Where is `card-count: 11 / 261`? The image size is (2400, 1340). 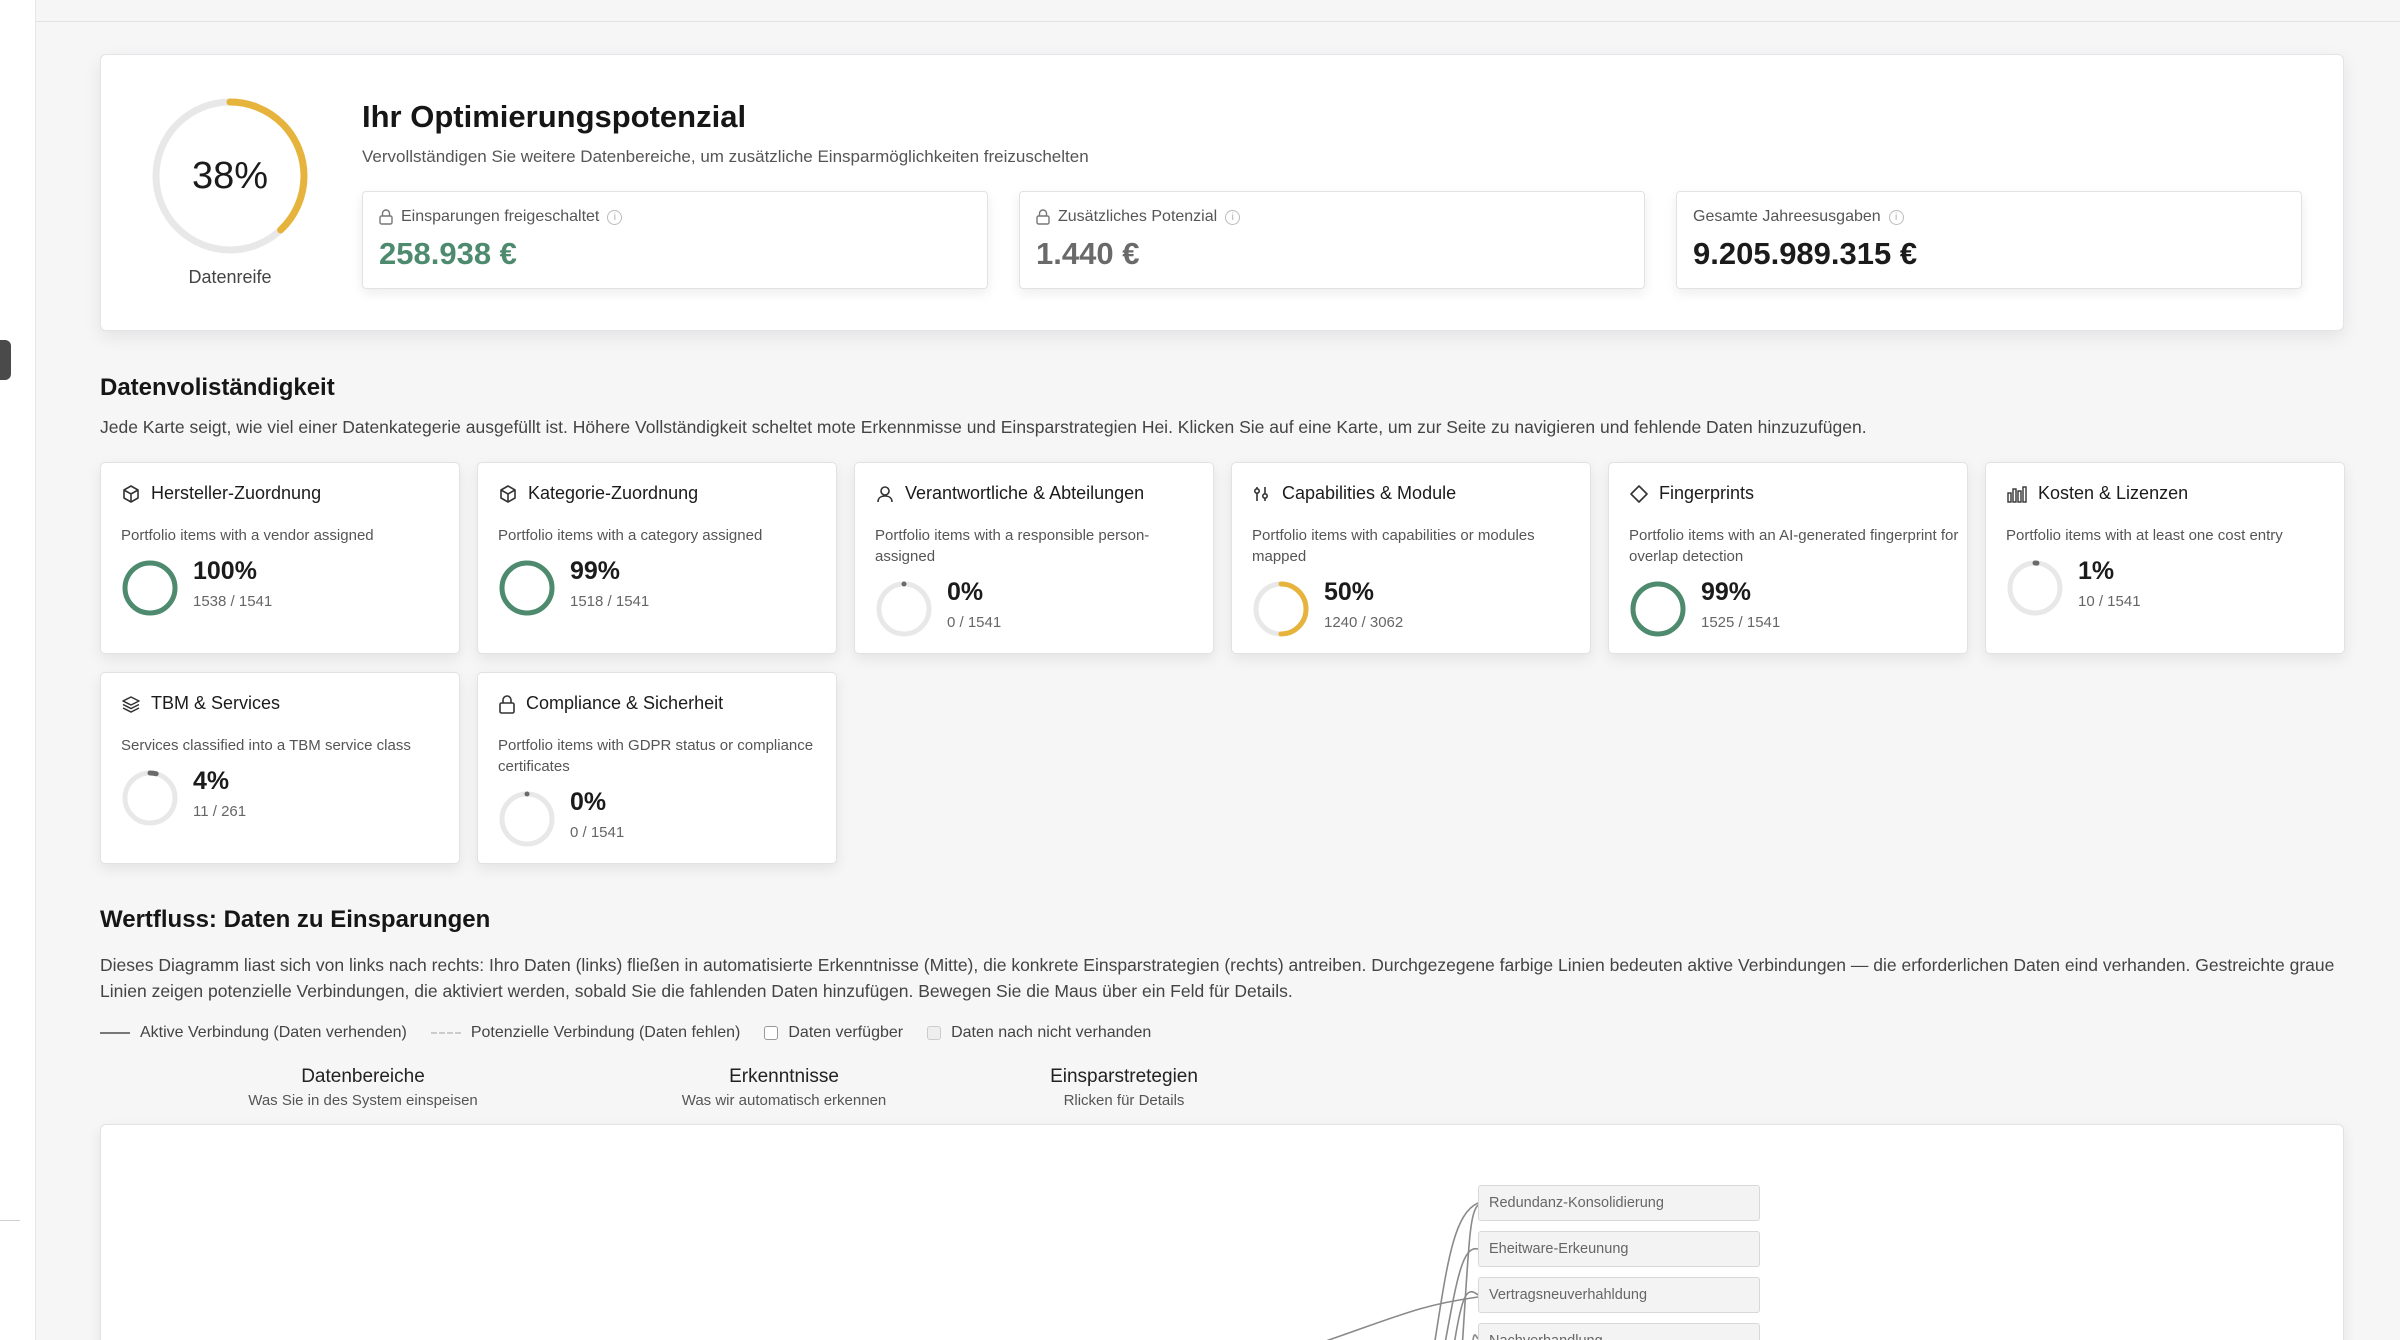 card-count: 11 / 261 is located at coordinates (220, 811).